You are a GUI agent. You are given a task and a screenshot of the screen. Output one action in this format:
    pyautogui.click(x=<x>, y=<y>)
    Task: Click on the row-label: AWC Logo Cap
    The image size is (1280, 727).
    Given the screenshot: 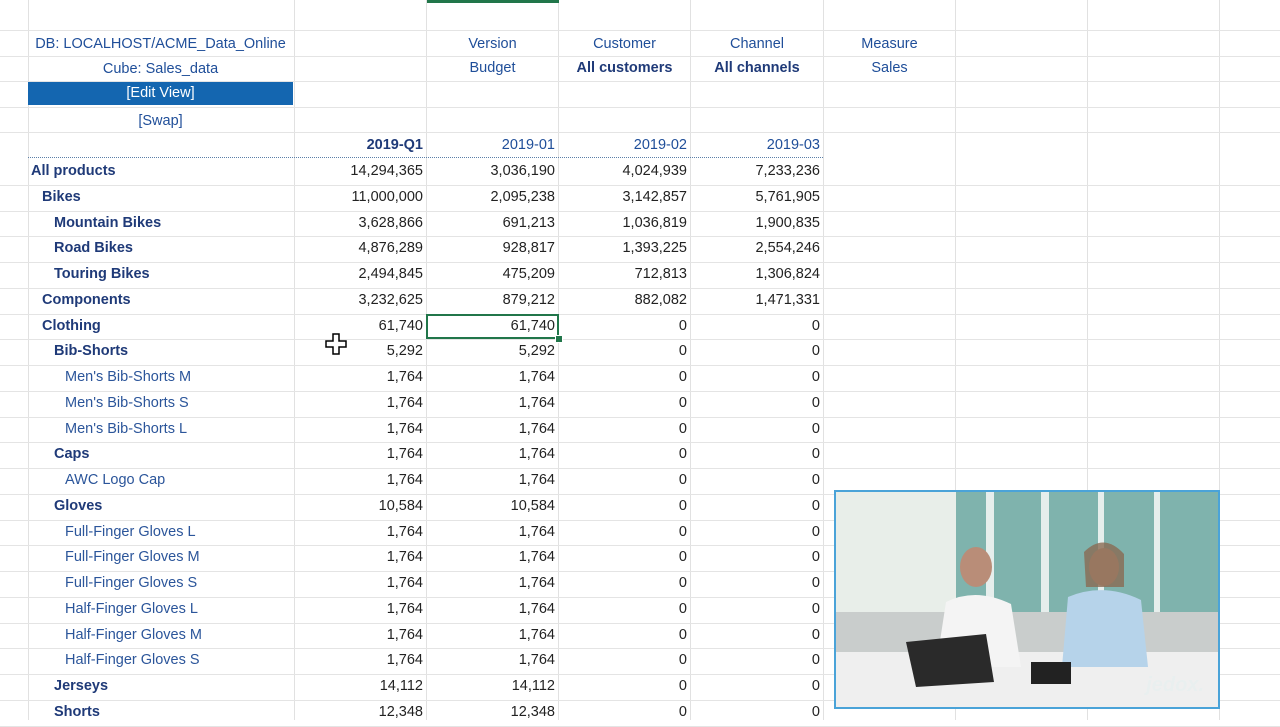 What is the action you would take?
    pyautogui.click(x=115, y=480)
    